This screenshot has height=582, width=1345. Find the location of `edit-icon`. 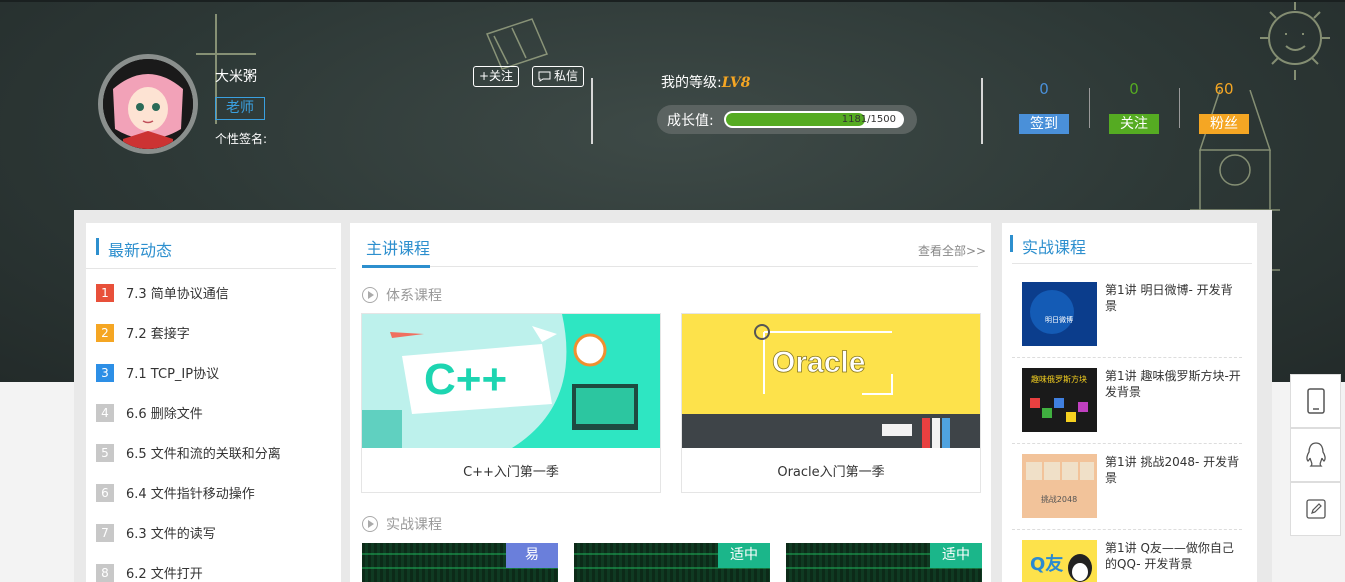

edit-icon is located at coordinates (1315, 509).